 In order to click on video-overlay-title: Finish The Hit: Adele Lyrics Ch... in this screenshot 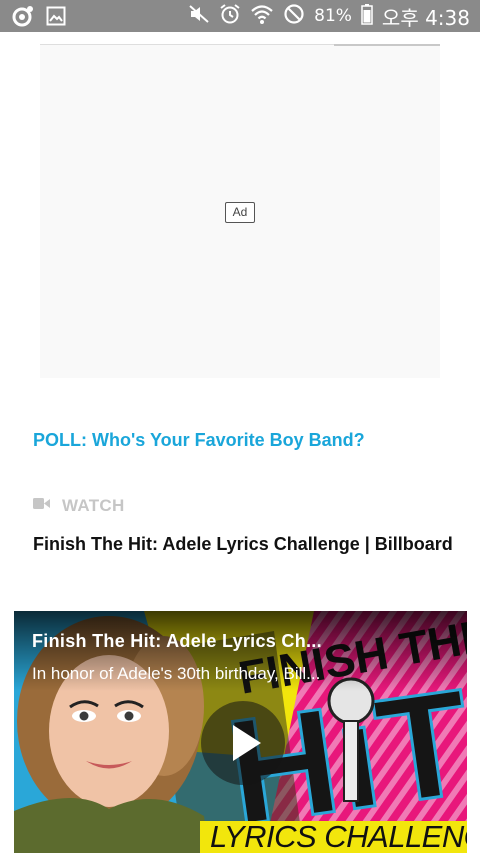, I will do `click(192, 641)`.